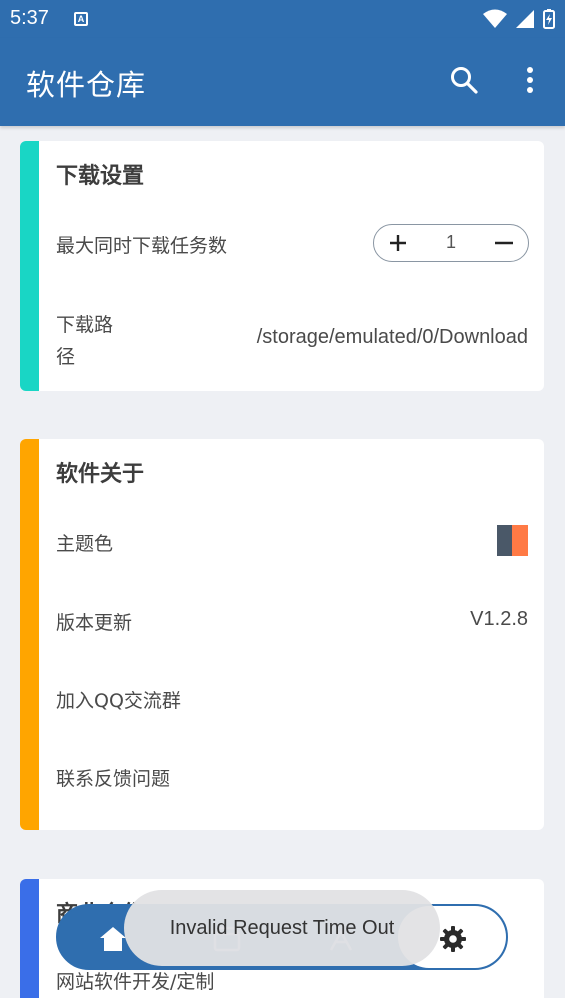  I want to click on max-downloads-value: 1, so click(450, 242).